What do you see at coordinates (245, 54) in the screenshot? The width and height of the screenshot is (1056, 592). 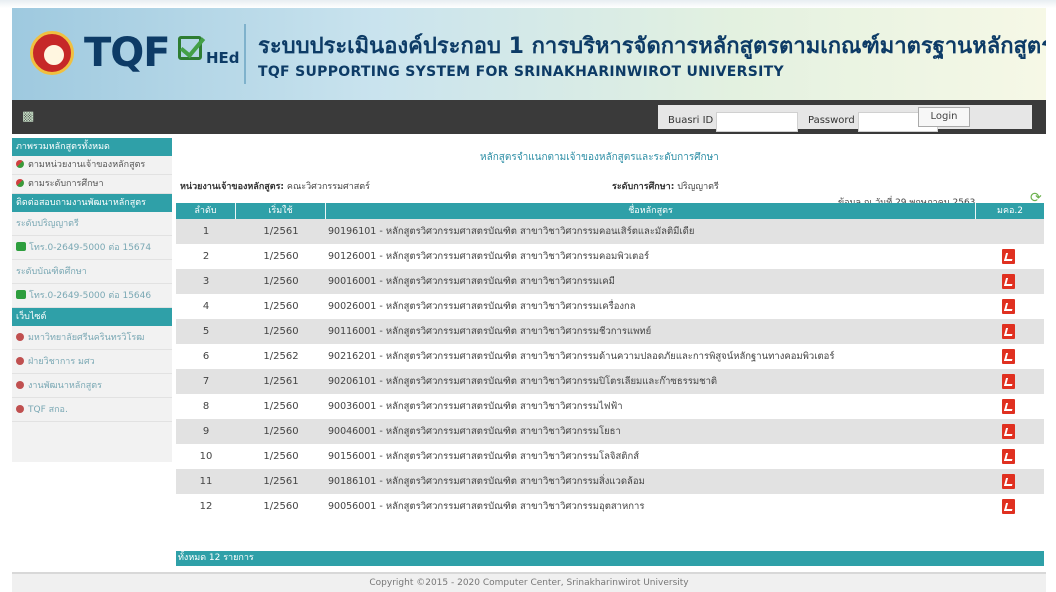 I see `header-divider` at bounding box center [245, 54].